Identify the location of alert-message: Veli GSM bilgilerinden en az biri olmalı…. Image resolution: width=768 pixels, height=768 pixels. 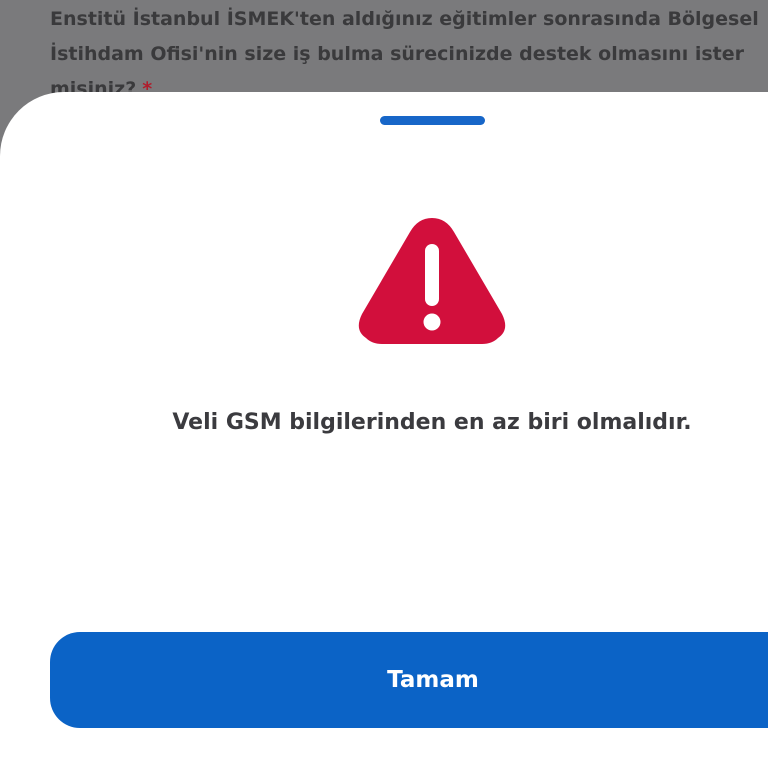
(432, 422).